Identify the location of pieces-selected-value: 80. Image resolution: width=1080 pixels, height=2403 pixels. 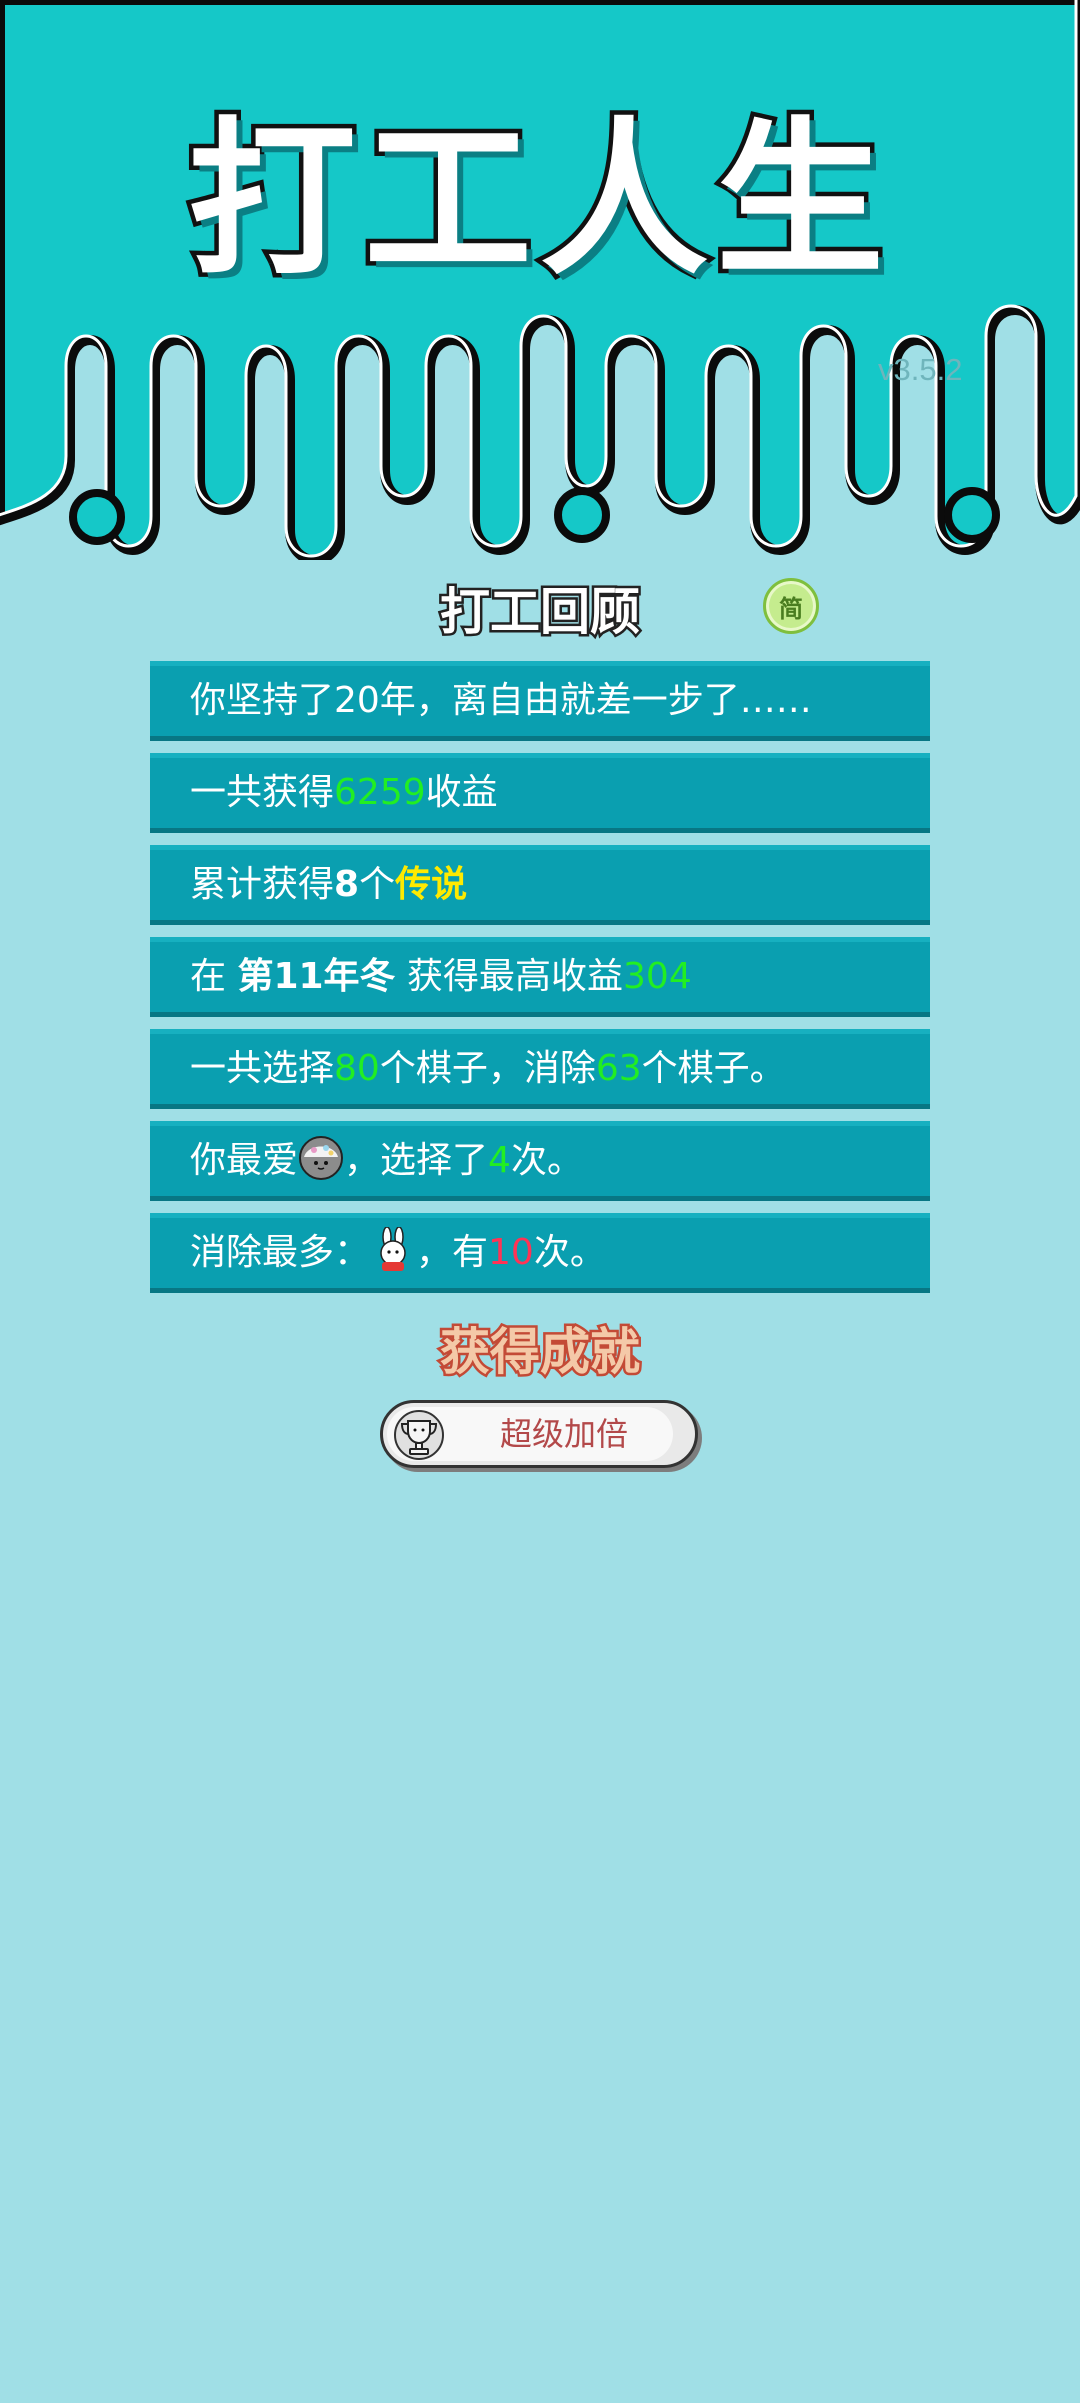
(357, 1068).